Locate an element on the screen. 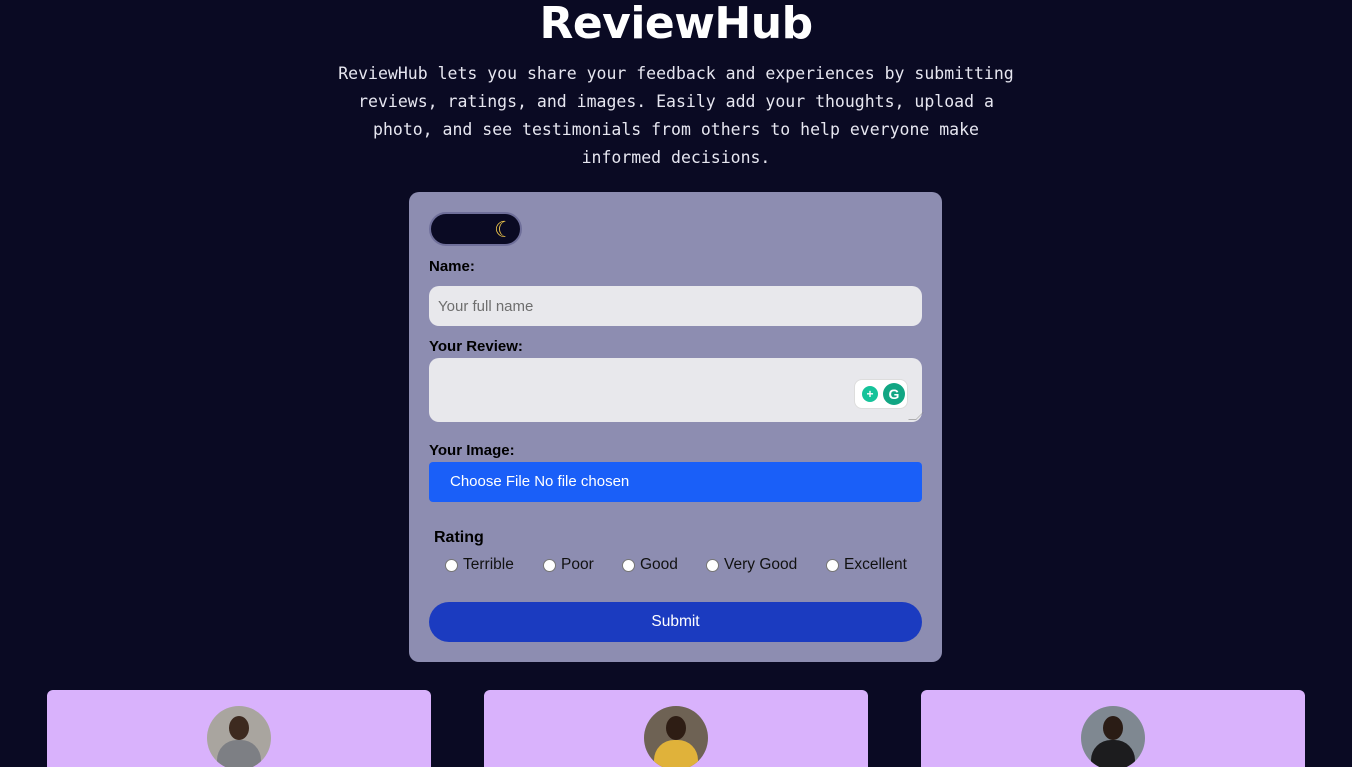  grammarly-widget: + G is located at coordinates (881, 394).